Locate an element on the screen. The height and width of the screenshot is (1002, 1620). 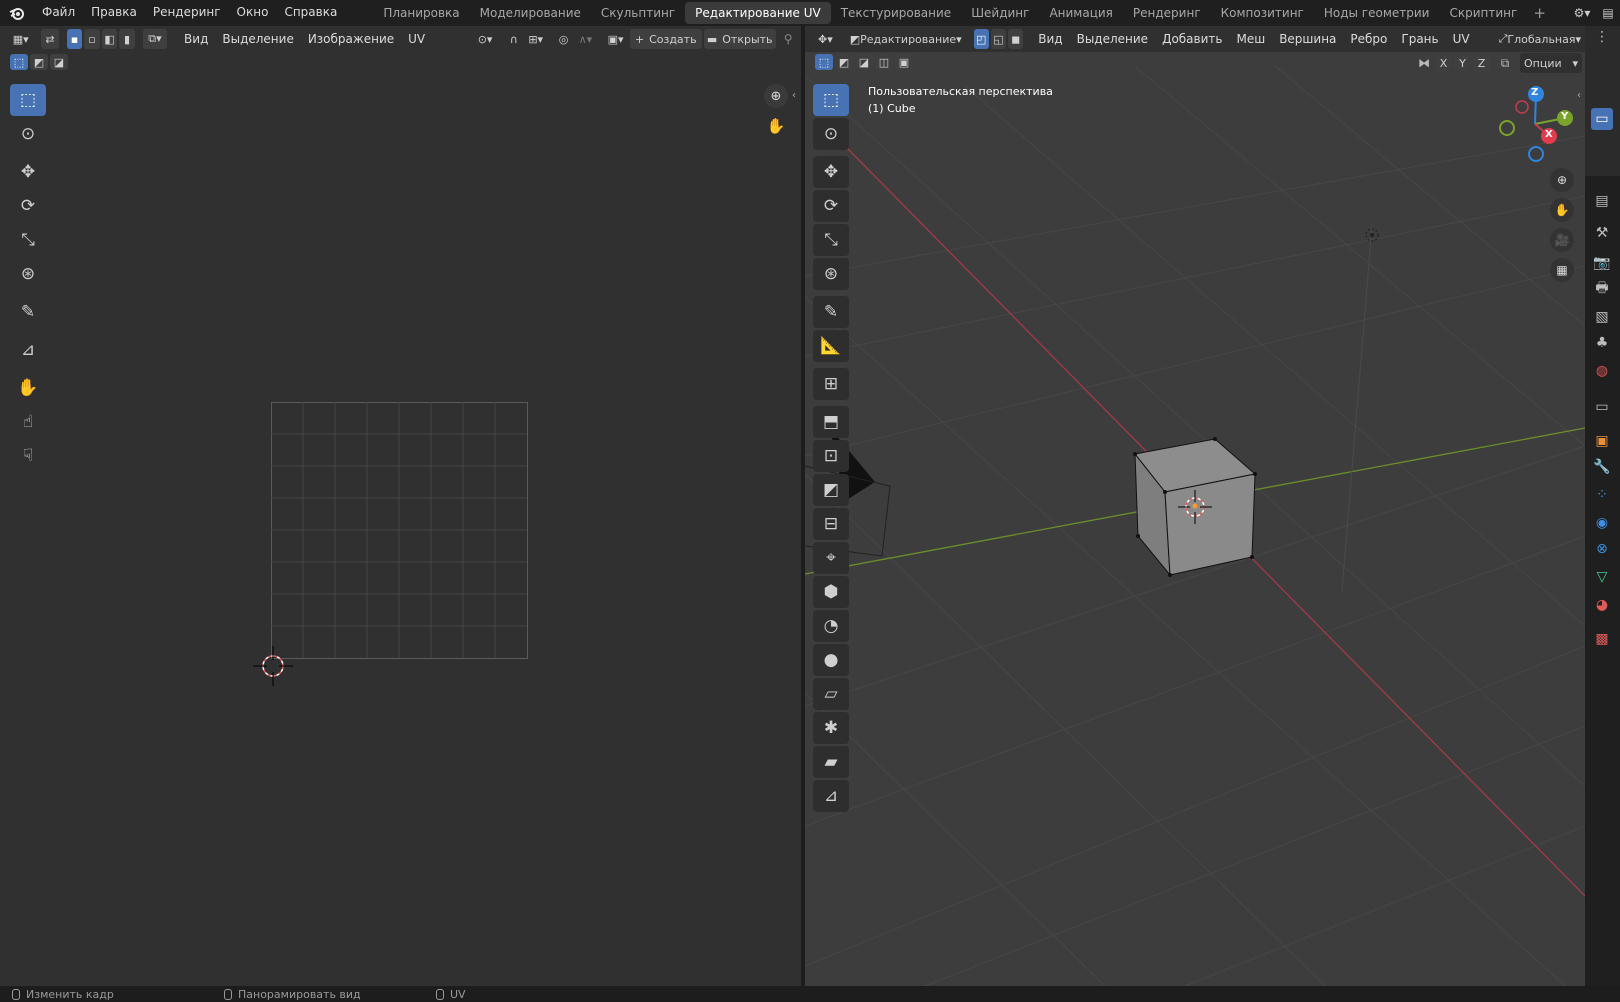
annotate-icon: ✎ is located at coordinates (28, 312).